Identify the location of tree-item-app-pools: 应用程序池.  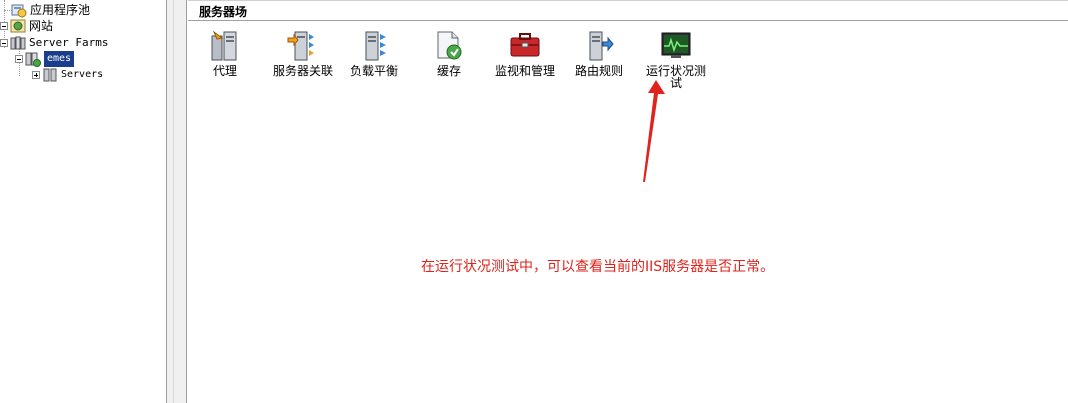
(50, 10).